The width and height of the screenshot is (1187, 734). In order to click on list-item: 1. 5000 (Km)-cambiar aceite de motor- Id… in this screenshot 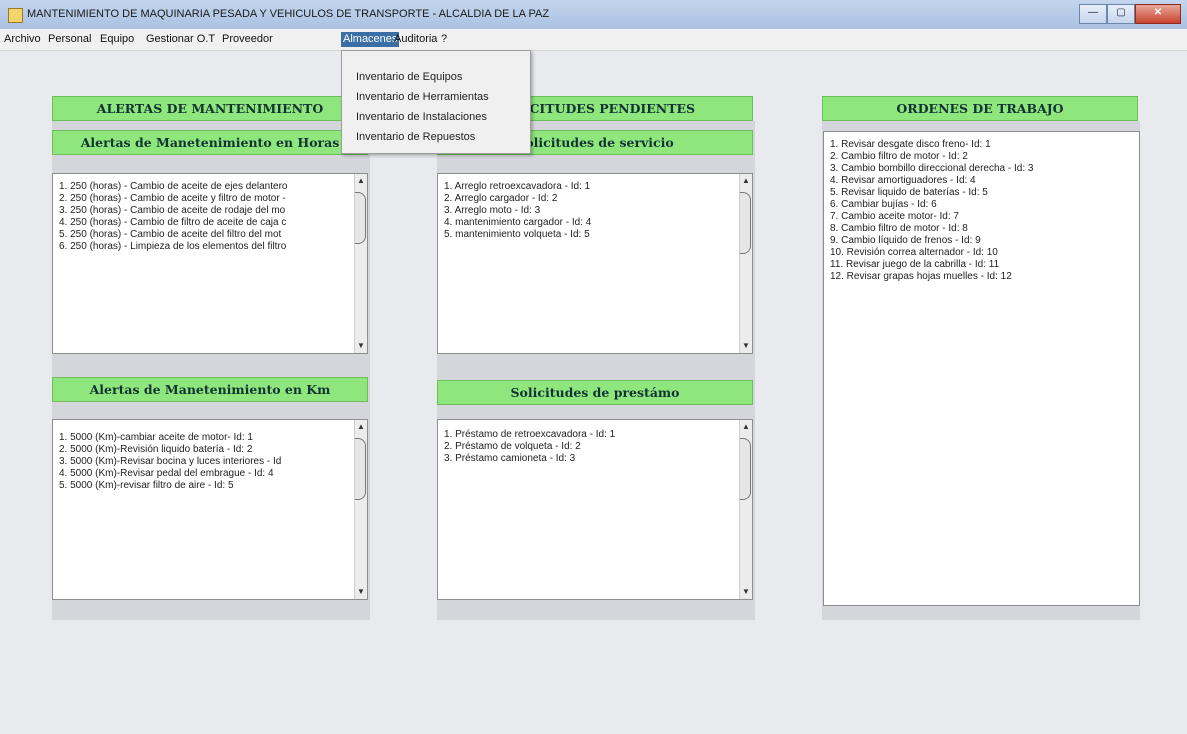, I will do `click(156, 437)`.